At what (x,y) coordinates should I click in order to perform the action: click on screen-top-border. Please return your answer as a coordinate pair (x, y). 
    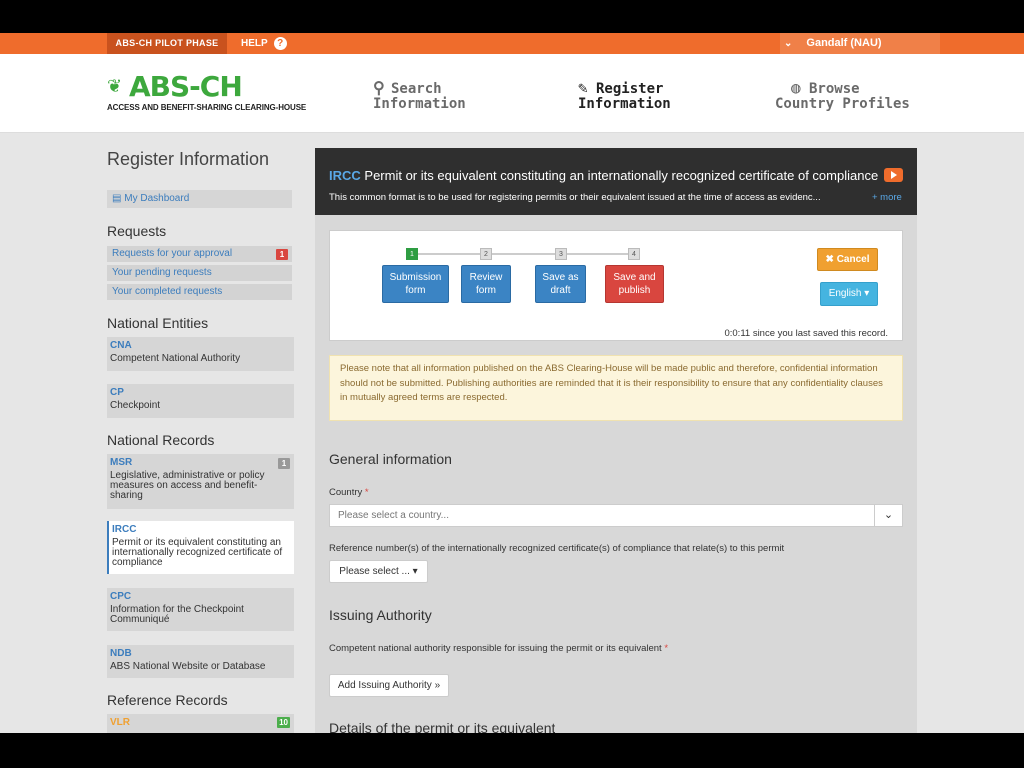
    Looking at the image, I should click on (512, 16).